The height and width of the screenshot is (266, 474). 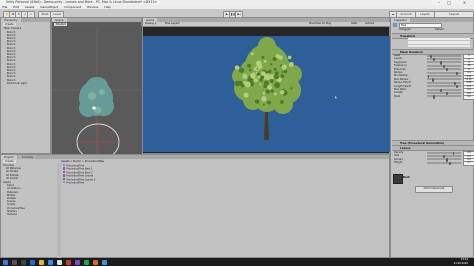 I want to click on tab-scene: Scene, so click(x=59, y=20).